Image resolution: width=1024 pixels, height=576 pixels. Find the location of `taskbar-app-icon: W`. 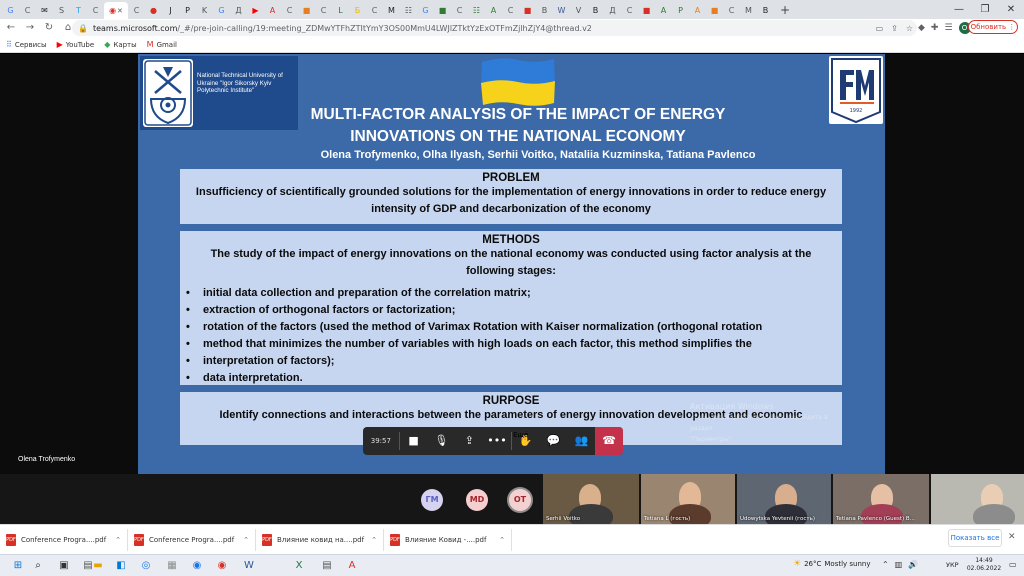

taskbar-app-icon: W is located at coordinates (249, 566).